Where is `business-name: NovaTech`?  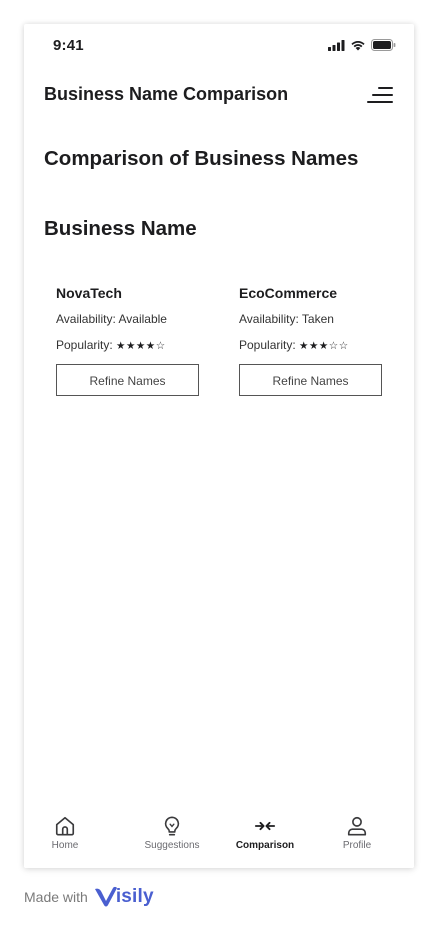
business-name: NovaTech is located at coordinates (89, 293).